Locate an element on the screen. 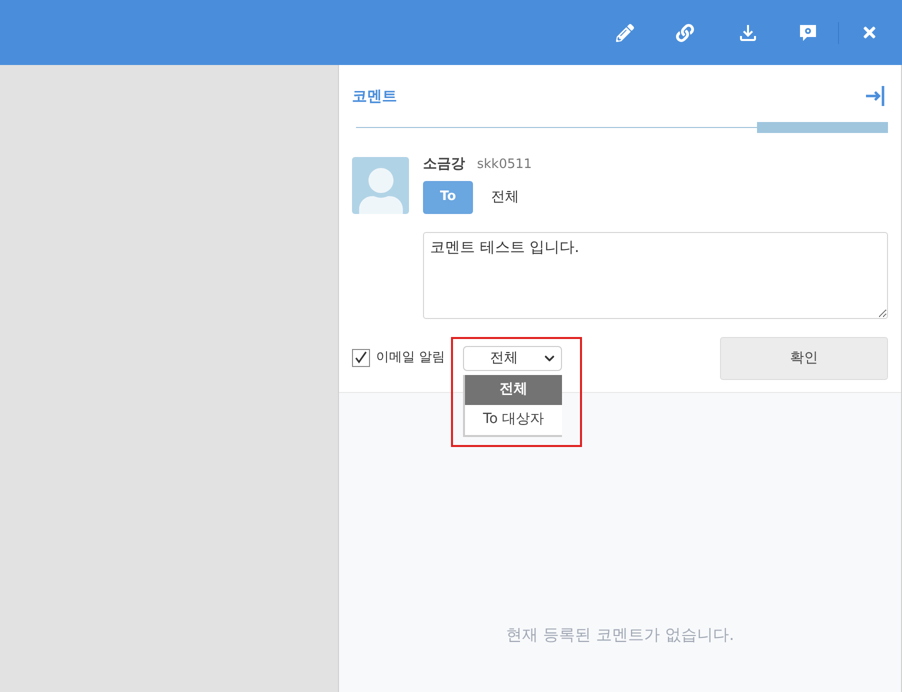 The image size is (902, 692). email-notify-label: 이메일 알림 is located at coordinates (411, 358).